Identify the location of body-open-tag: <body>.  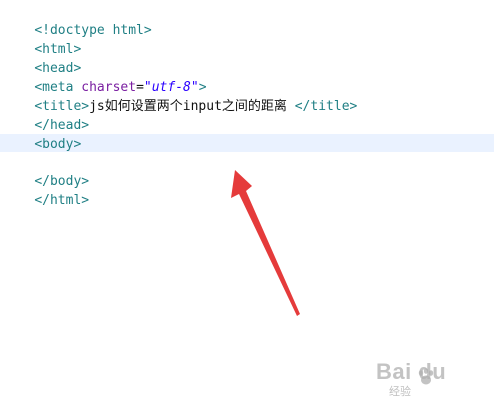
(58, 144).